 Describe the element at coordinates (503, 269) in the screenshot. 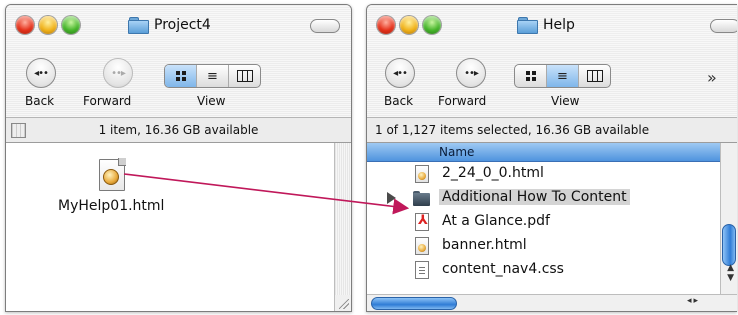

I see `list-item-label: content_nav4.css` at that location.